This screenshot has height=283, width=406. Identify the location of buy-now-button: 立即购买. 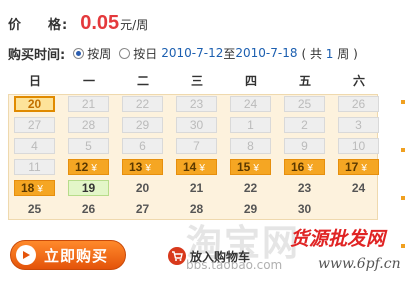
(68, 255).